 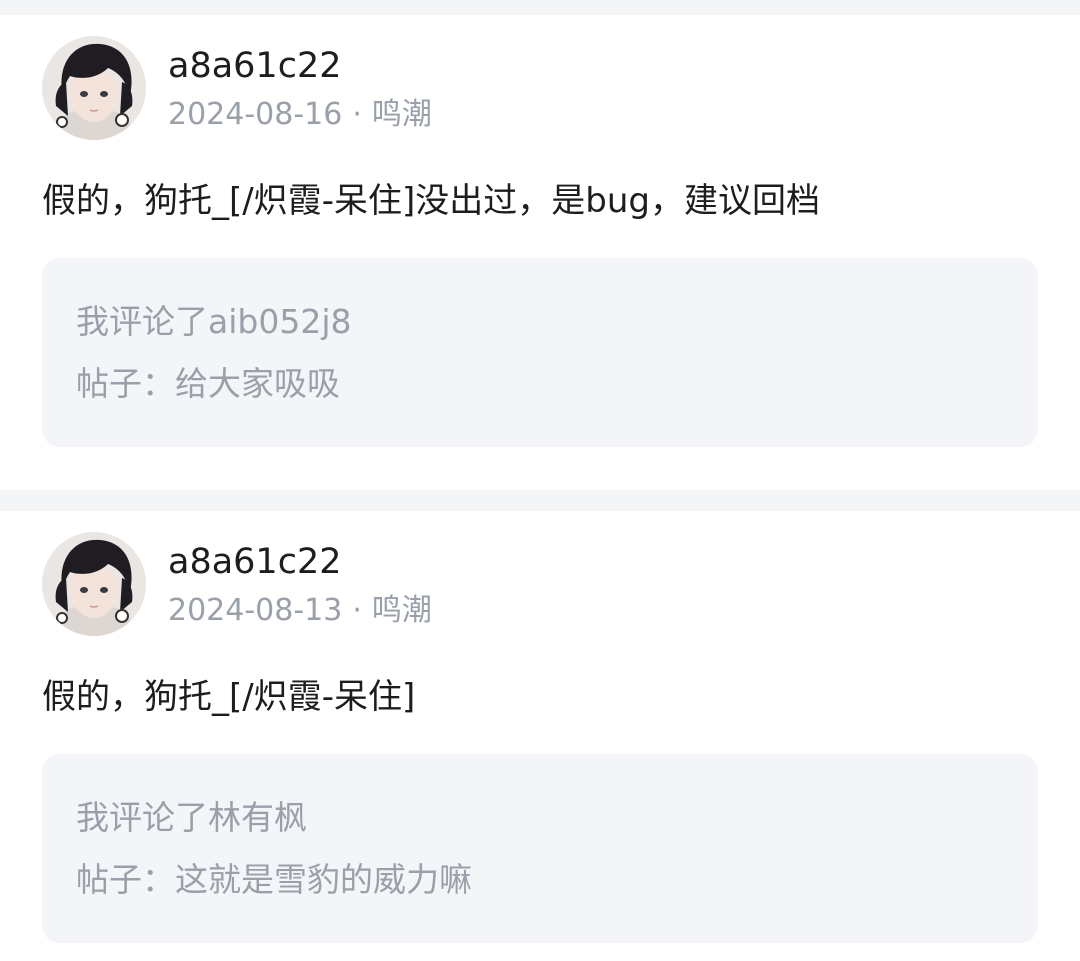 What do you see at coordinates (208, 383) in the screenshot?
I see `post-title: 帖子：给大家吸吸` at bounding box center [208, 383].